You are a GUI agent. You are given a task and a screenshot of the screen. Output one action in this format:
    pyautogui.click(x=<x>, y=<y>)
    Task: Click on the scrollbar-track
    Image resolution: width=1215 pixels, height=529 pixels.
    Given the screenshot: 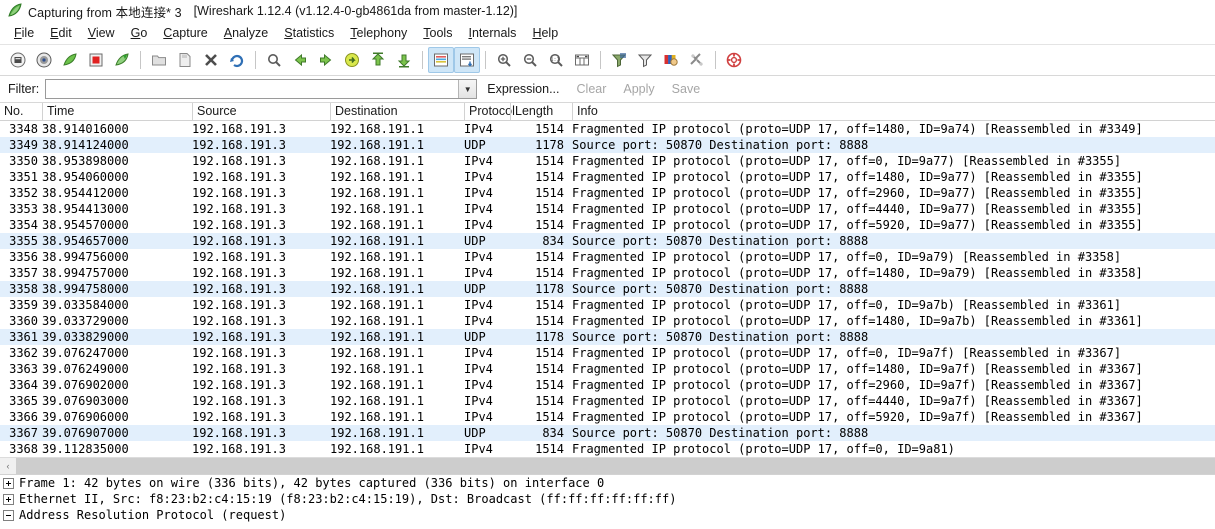 What is the action you would take?
    pyautogui.click(x=615, y=466)
    